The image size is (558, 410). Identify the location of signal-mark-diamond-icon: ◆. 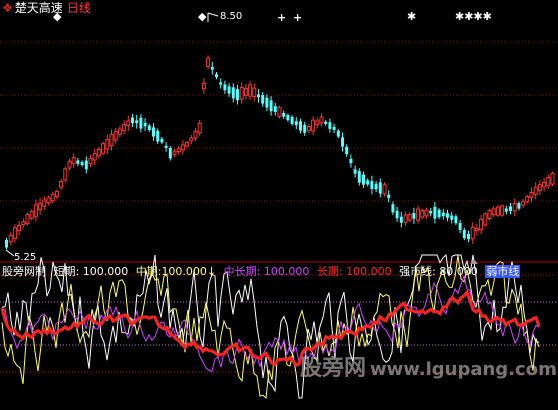
(202, 16).